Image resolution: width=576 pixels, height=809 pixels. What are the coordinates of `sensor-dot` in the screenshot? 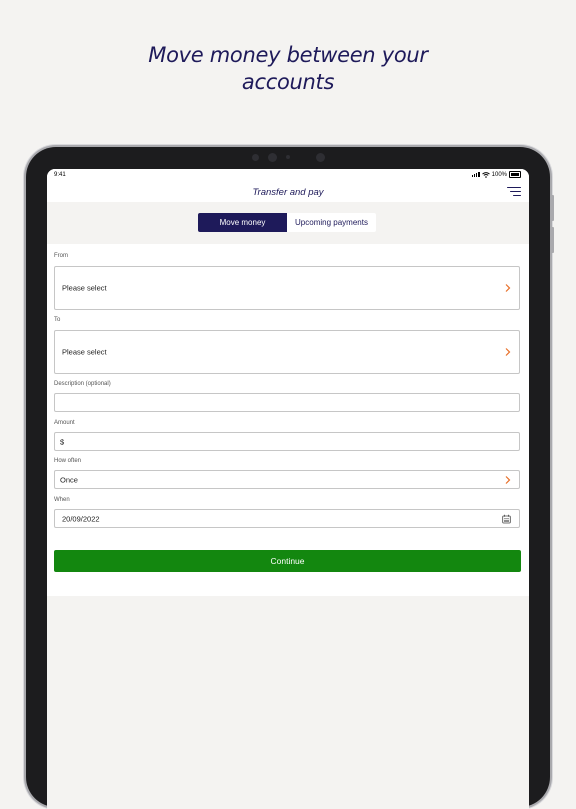 It's located at (255, 157).